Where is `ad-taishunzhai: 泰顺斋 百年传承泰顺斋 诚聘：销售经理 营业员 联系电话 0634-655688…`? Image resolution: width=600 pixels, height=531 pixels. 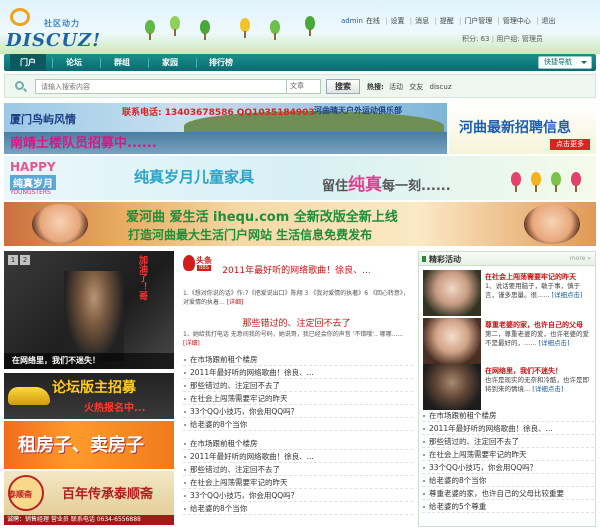 ad-taishunzhai: 泰顺斋 百年传承泰顺斋 诚聘：销售经理 营业员 联系电话 0634-655688… is located at coordinates (89, 498).